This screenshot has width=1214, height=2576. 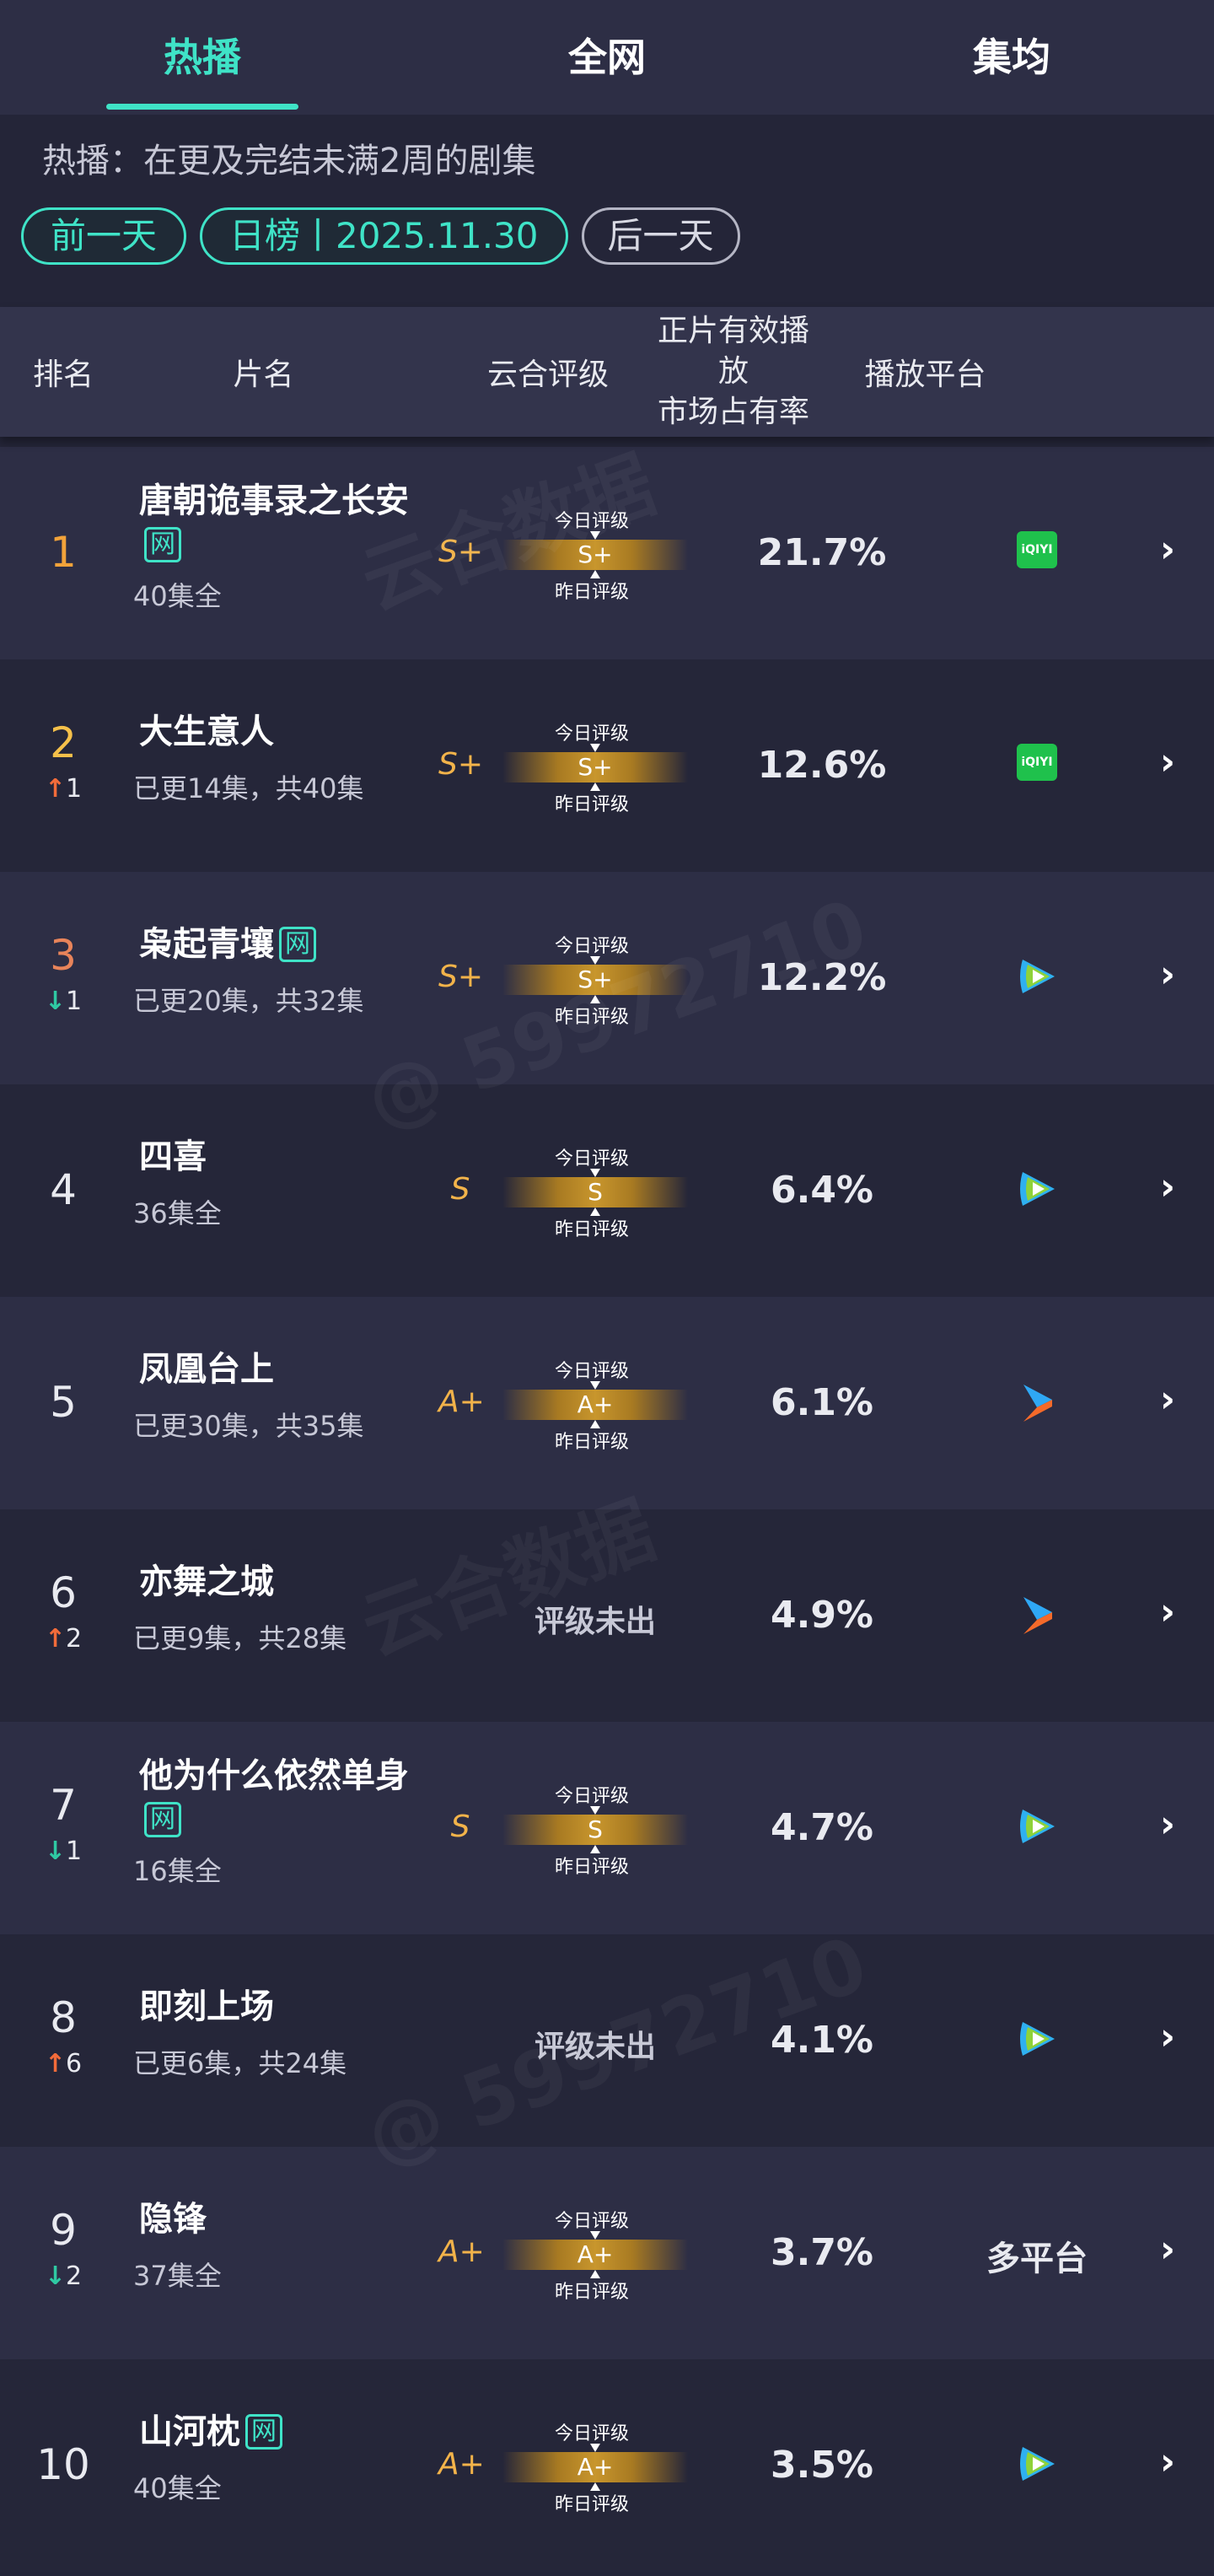 I want to click on market-share: 3.7%, so click(x=822, y=2252).